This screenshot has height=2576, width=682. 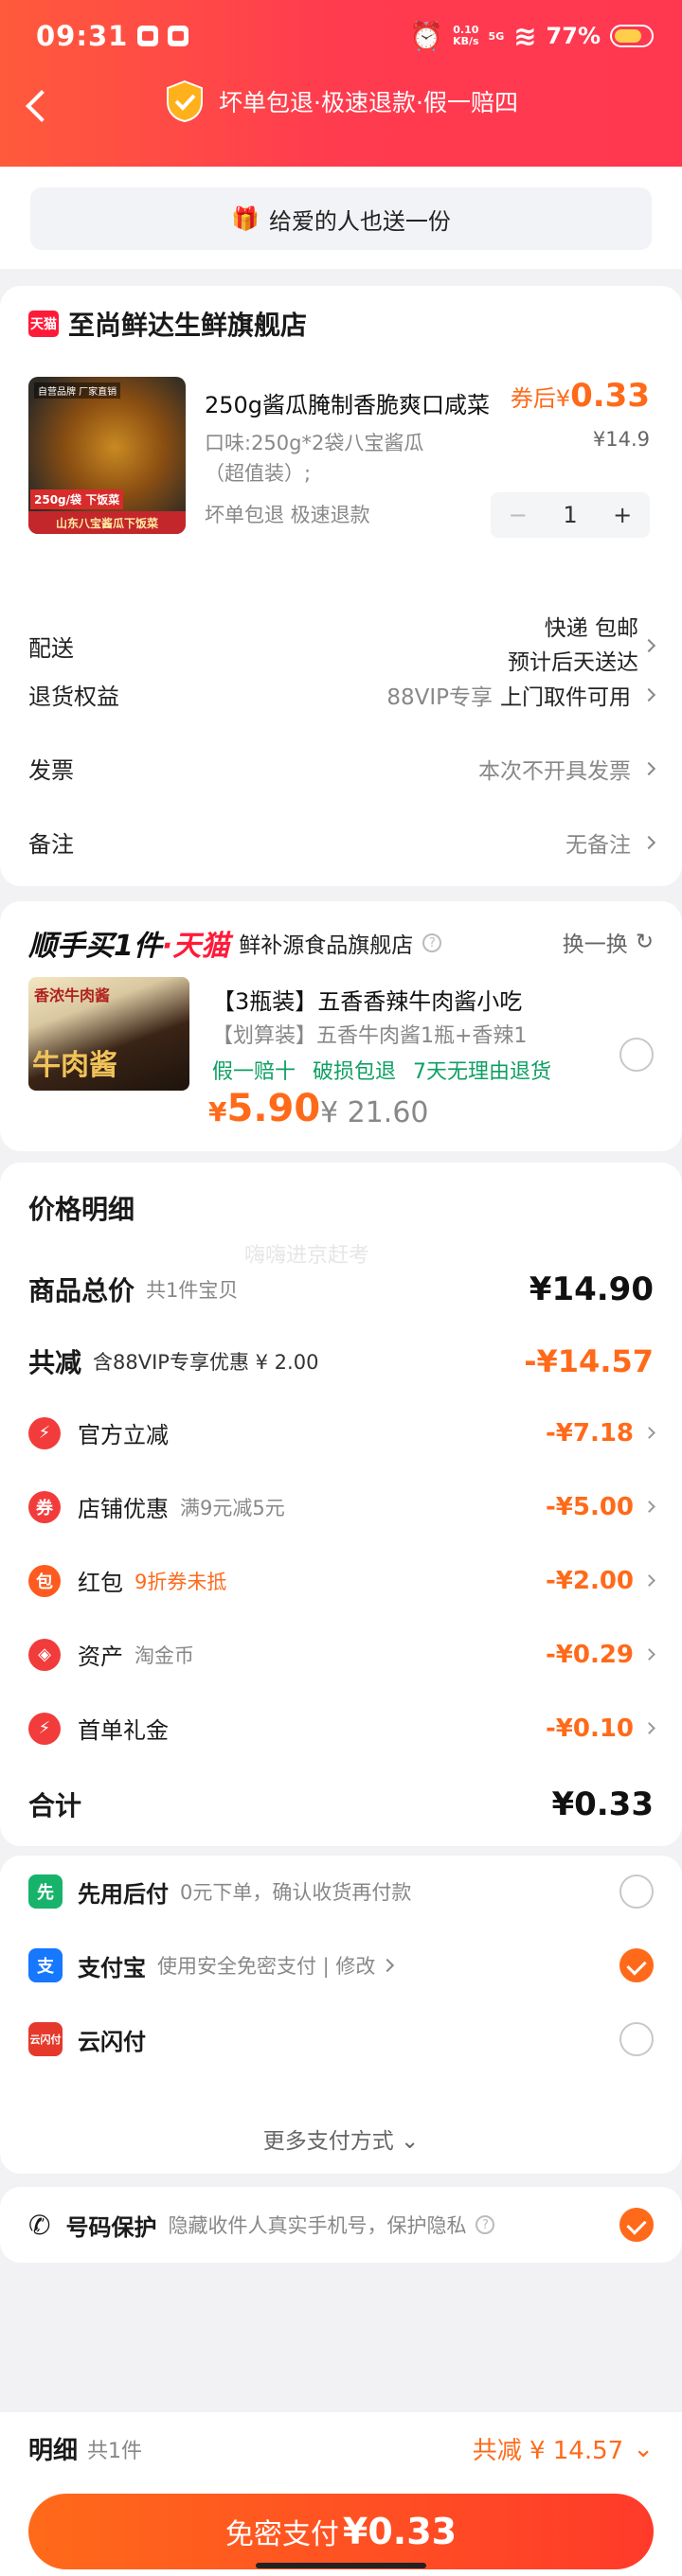 I want to click on discount-row-firstorder: ⚡ 首单礼金 -¥0.10, so click(x=341, y=1729).